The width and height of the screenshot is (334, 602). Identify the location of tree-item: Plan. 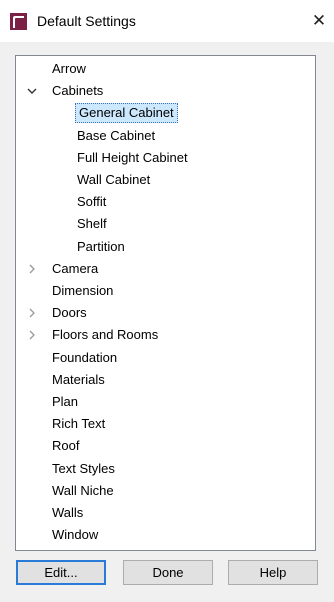
(65, 402).